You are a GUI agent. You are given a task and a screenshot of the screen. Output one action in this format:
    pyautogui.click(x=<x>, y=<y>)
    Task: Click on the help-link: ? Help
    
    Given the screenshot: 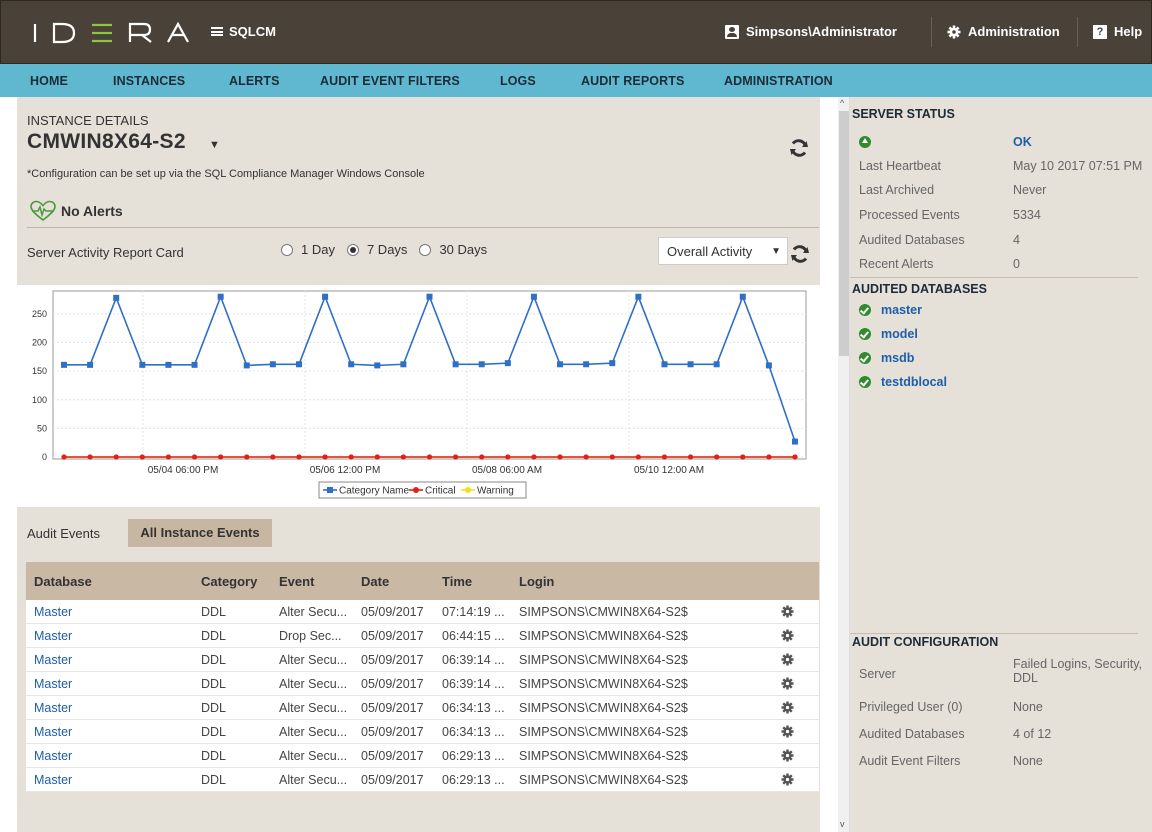 What is the action you would take?
    pyautogui.click(x=1117, y=31)
    